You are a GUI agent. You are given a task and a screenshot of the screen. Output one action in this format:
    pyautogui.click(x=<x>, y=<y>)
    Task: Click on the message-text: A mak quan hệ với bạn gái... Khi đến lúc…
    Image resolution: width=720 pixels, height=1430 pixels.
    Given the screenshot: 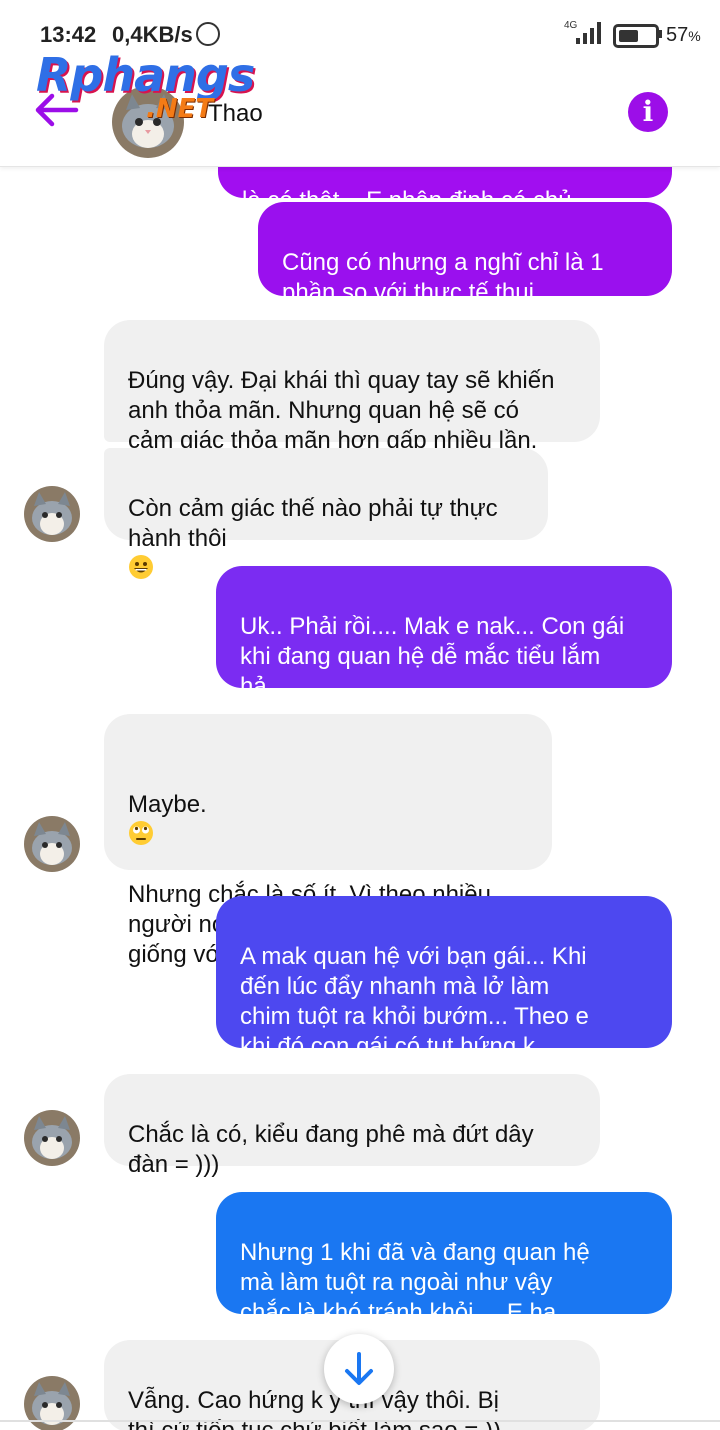 What is the action you would take?
    pyautogui.click(x=414, y=1001)
    